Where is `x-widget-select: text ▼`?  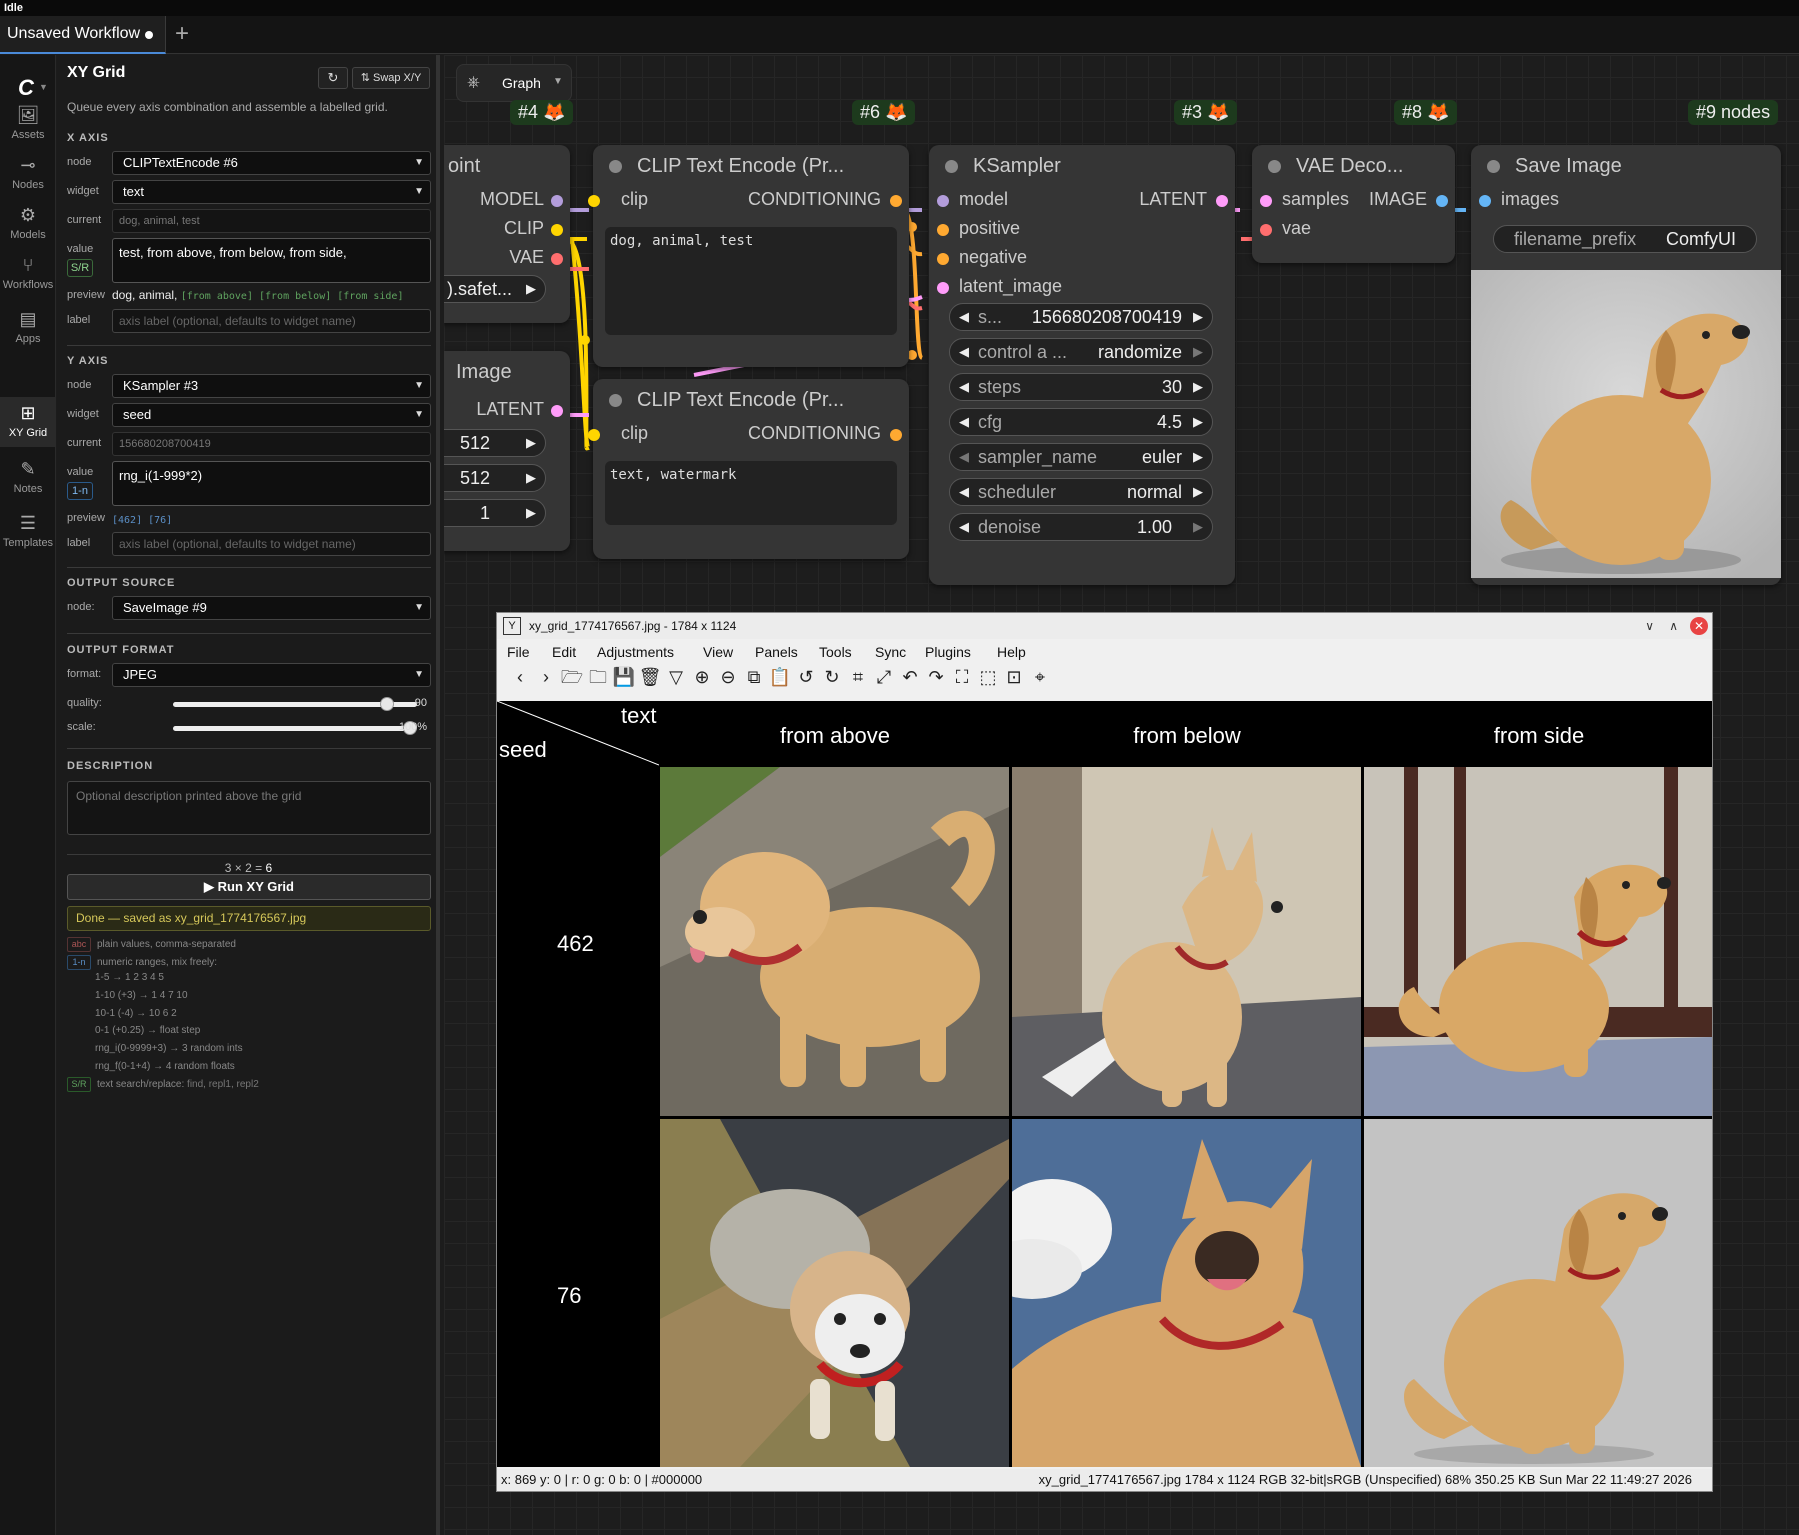 x-widget-select: text ▼ is located at coordinates (271, 192).